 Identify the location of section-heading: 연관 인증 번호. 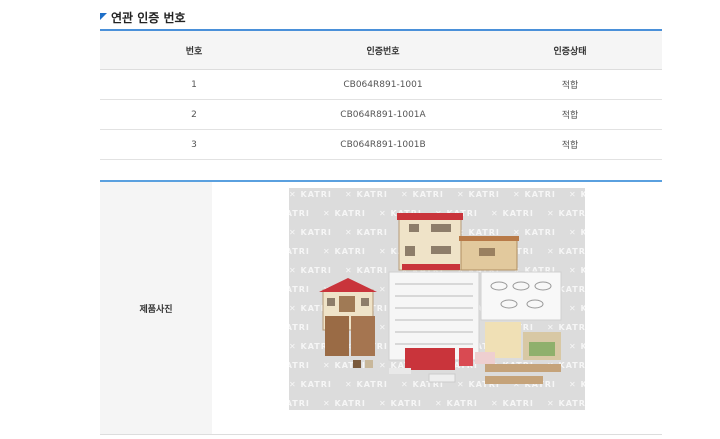
(143, 17).